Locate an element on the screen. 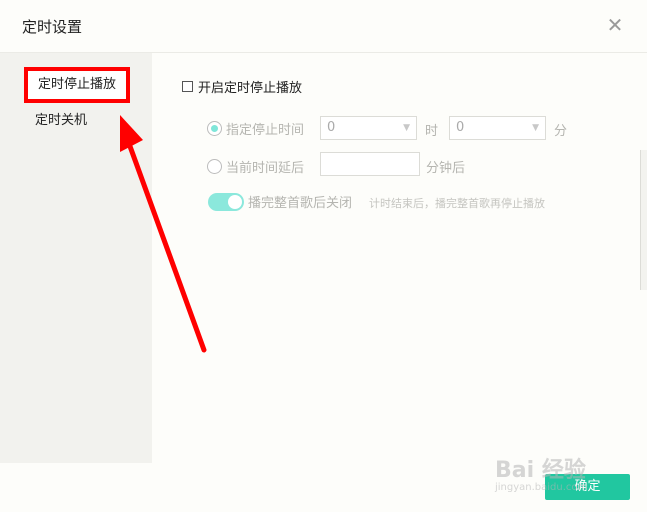  ok-button: 确定 is located at coordinates (587, 487).